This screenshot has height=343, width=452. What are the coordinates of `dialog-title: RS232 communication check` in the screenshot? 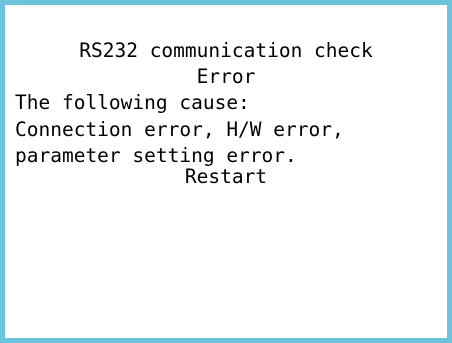 It's located at (226, 50).